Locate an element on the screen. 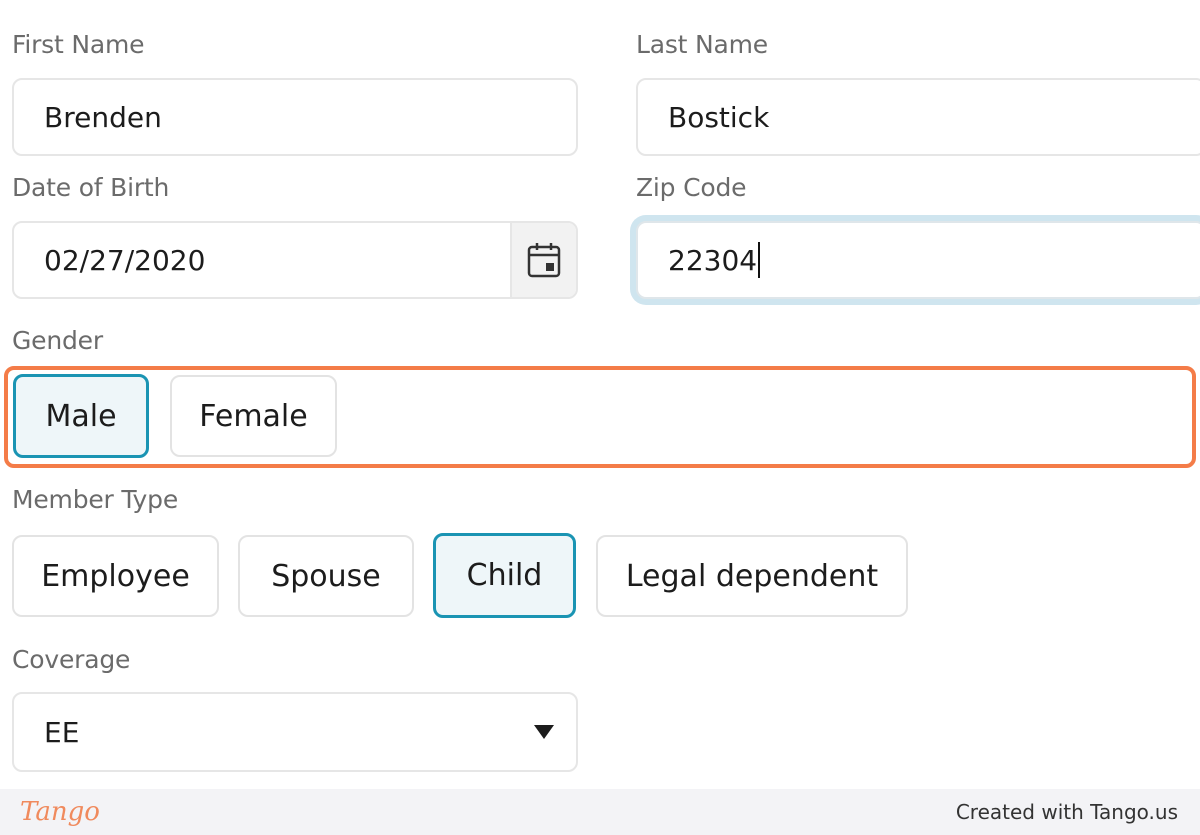 This screenshot has width=1200, height=835. gender-label: Gender is located at coordinates (57, 340).